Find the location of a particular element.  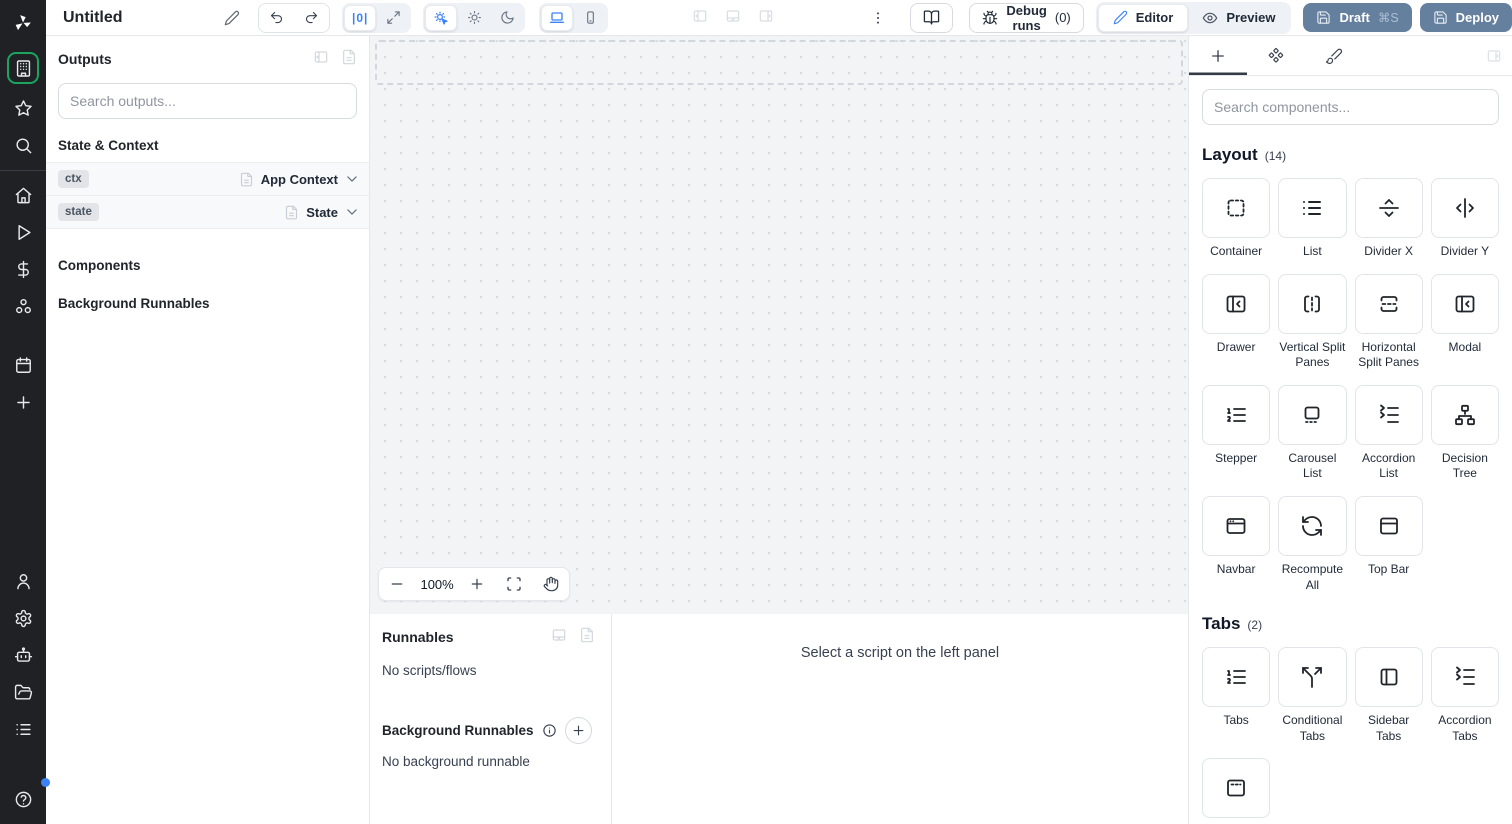

rail-item-apps is located at coordinates (23, 68).